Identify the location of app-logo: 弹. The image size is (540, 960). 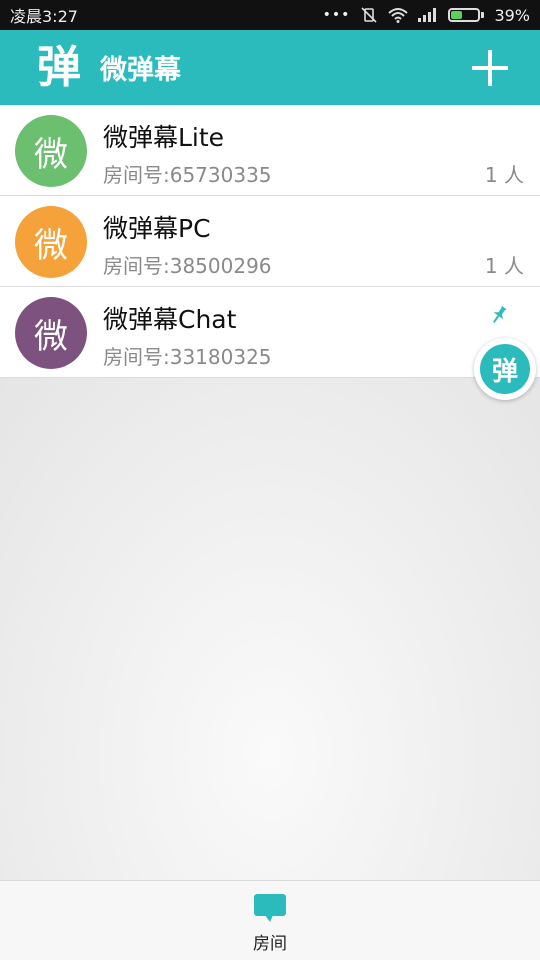
(59, 67).